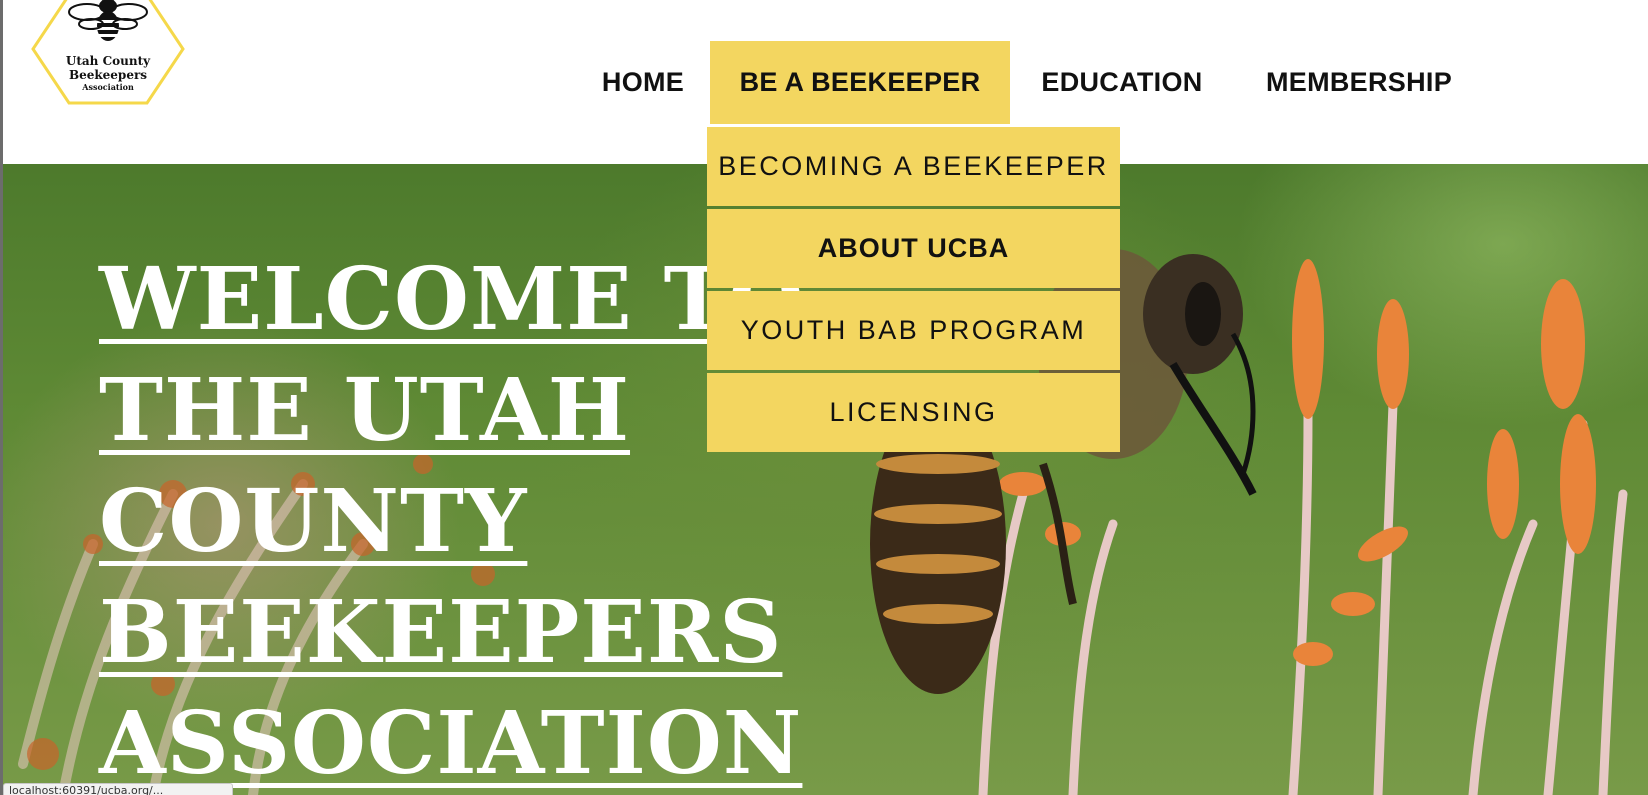 The width and height of the screenshot is (1648, 795). I want to click on site-logo: Utah County Beekeepers Association, so click(108, 52).